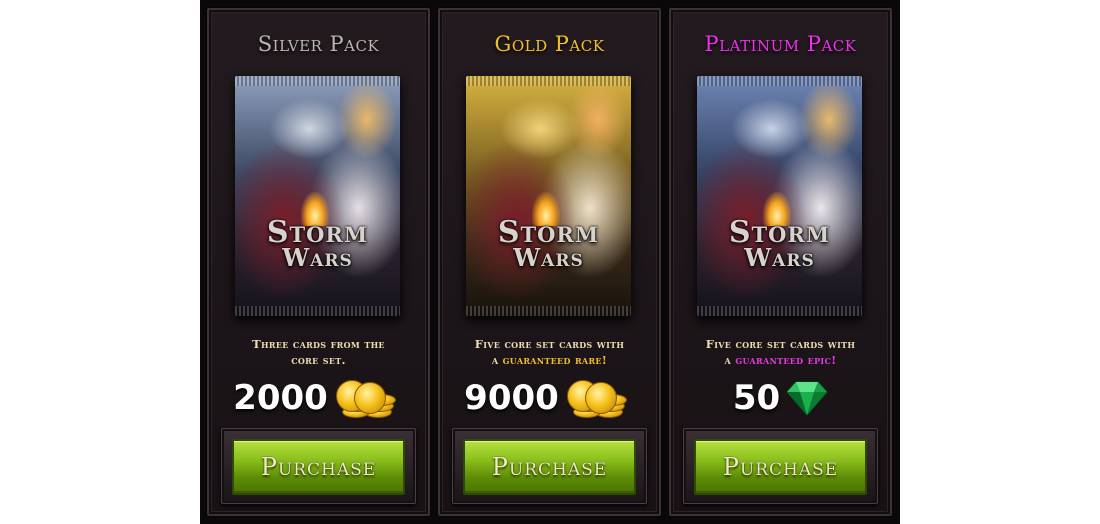  I want to click on pack-title: Platinum Pack, so click(780, 44).